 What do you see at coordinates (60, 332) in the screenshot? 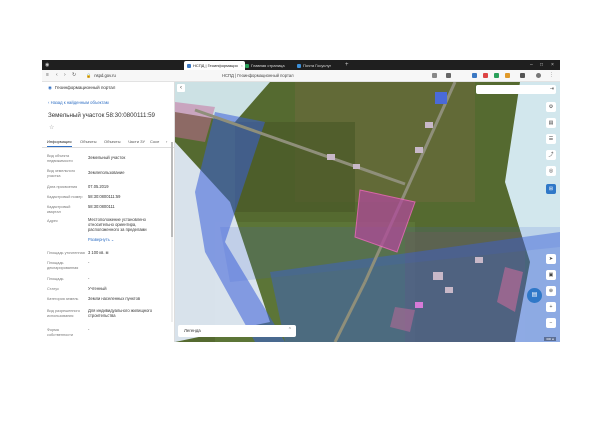
I see `property-label: Форма собственности` at bounding box center [60, 332].